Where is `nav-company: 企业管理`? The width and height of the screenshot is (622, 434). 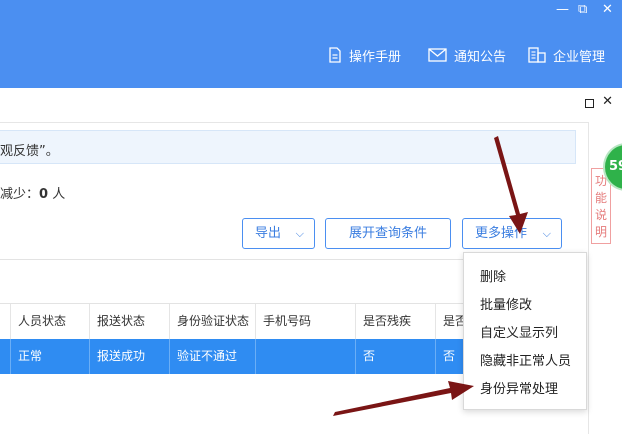
nav-company: 企业管理 is located at coordinates (566, 55).